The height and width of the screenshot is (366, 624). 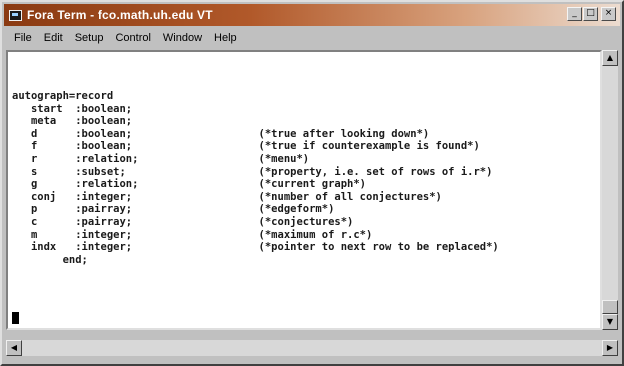 What do you see at coordinates (161, 158) in the screenshot?
I see `terminal-line: r :relation; (*menu*)` at bounding box center [161, 158].